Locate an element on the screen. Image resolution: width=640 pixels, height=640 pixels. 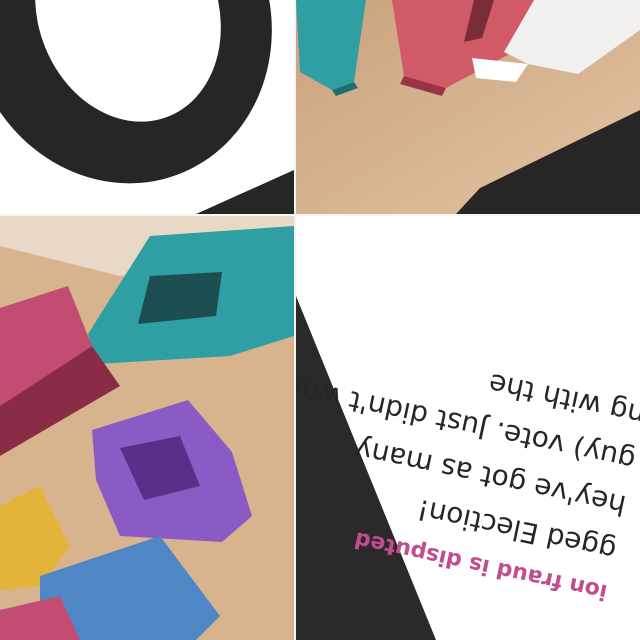
divider-vertical is located at coordinates (295, 320).